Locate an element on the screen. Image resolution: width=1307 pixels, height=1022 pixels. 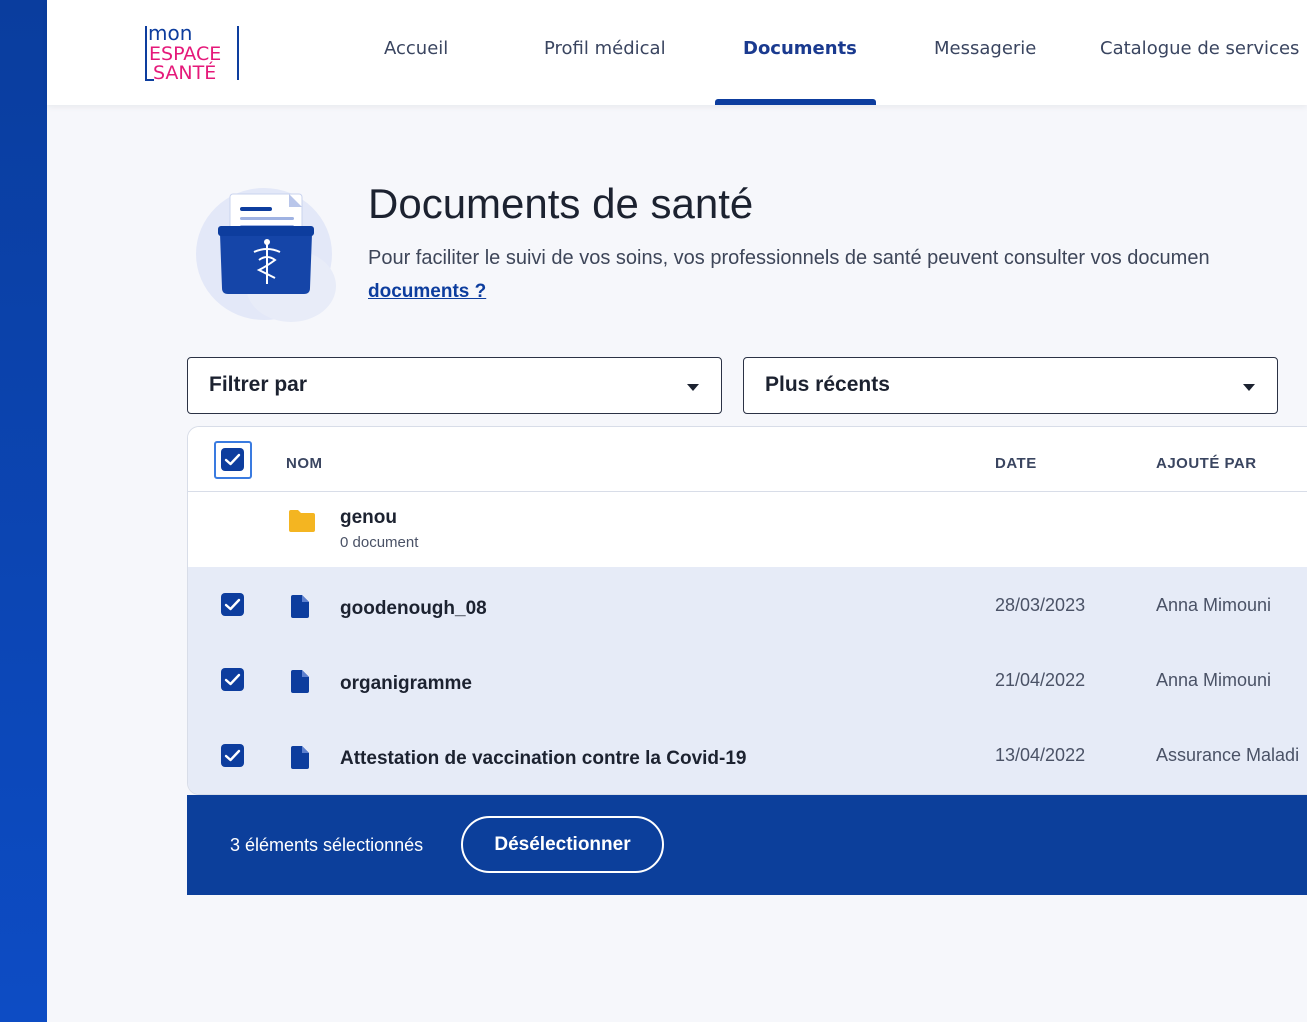
sort-select: Plus récents is located at coordinates (1010, 385).